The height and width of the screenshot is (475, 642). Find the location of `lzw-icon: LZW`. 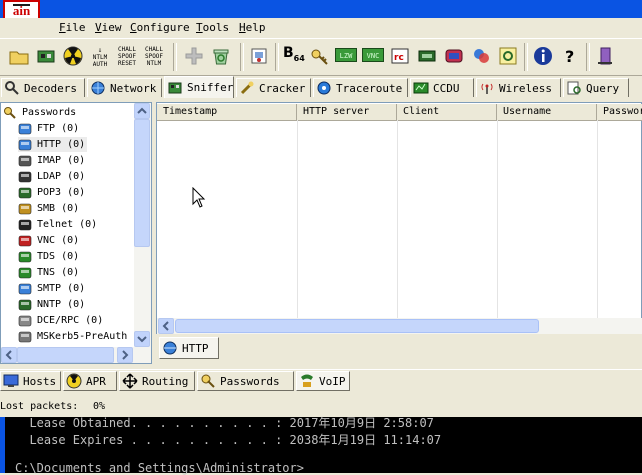

lzw-icon: LZW is located at coordinates (346, 55).